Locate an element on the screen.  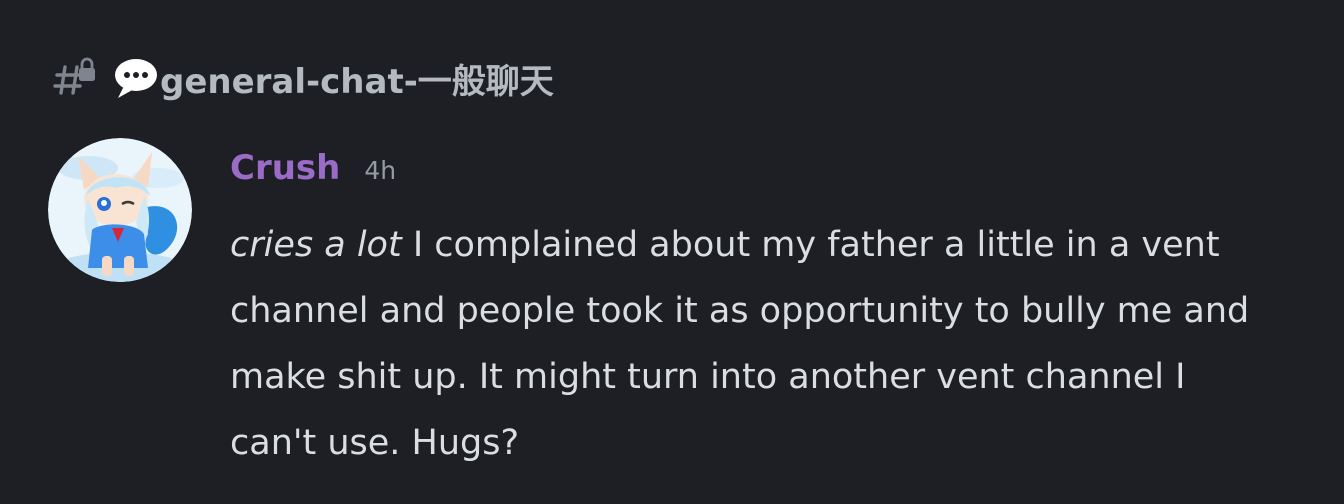
speech-balloon-icon is located at coordinates (135, 78).